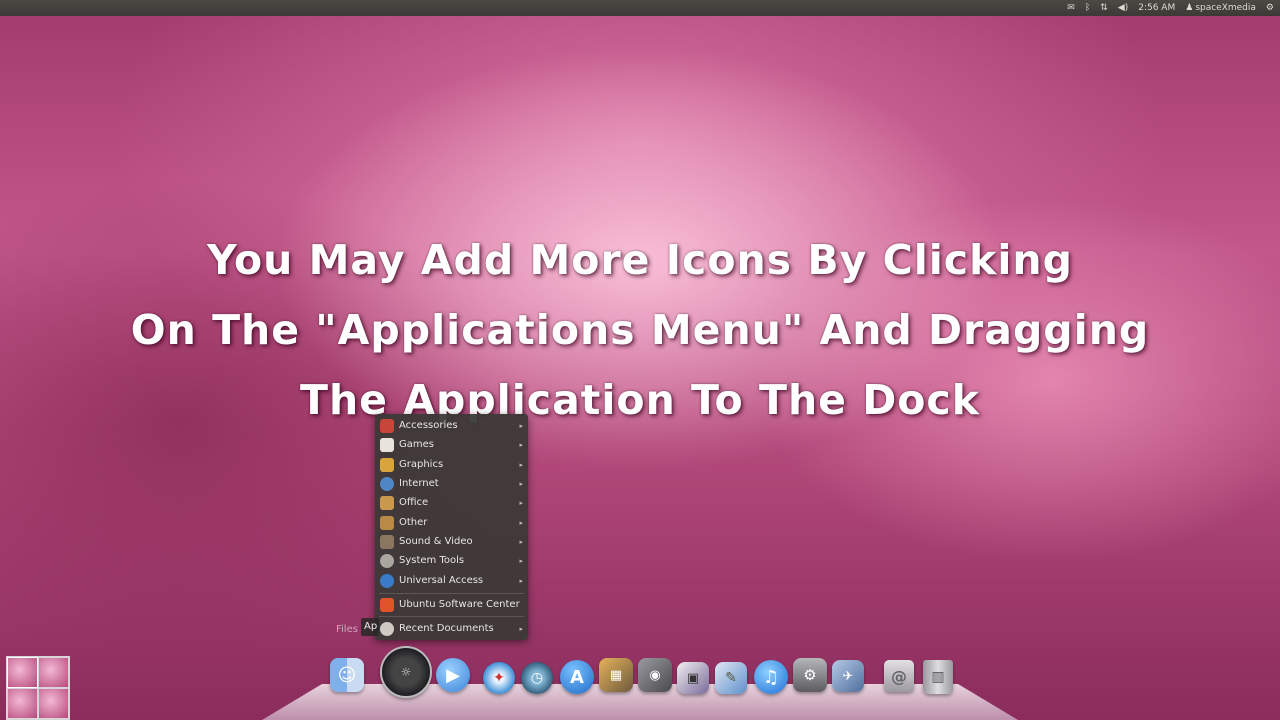  Describe the element at coordinates (1104, 8) in the screenshot. I see `network-icon: ⇅` at that location.